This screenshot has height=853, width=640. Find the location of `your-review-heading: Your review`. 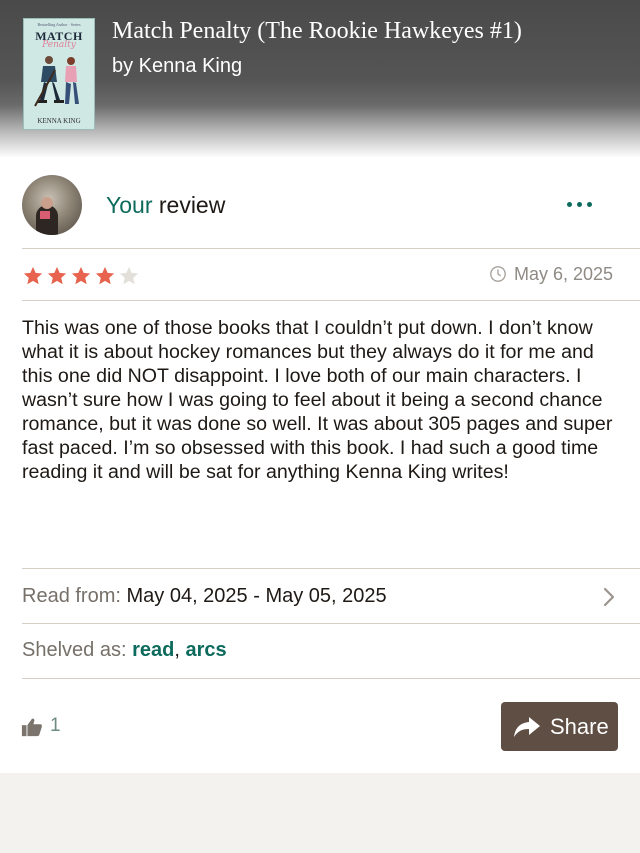

your-review-heading: Your review is located at coordinates (165, 205).